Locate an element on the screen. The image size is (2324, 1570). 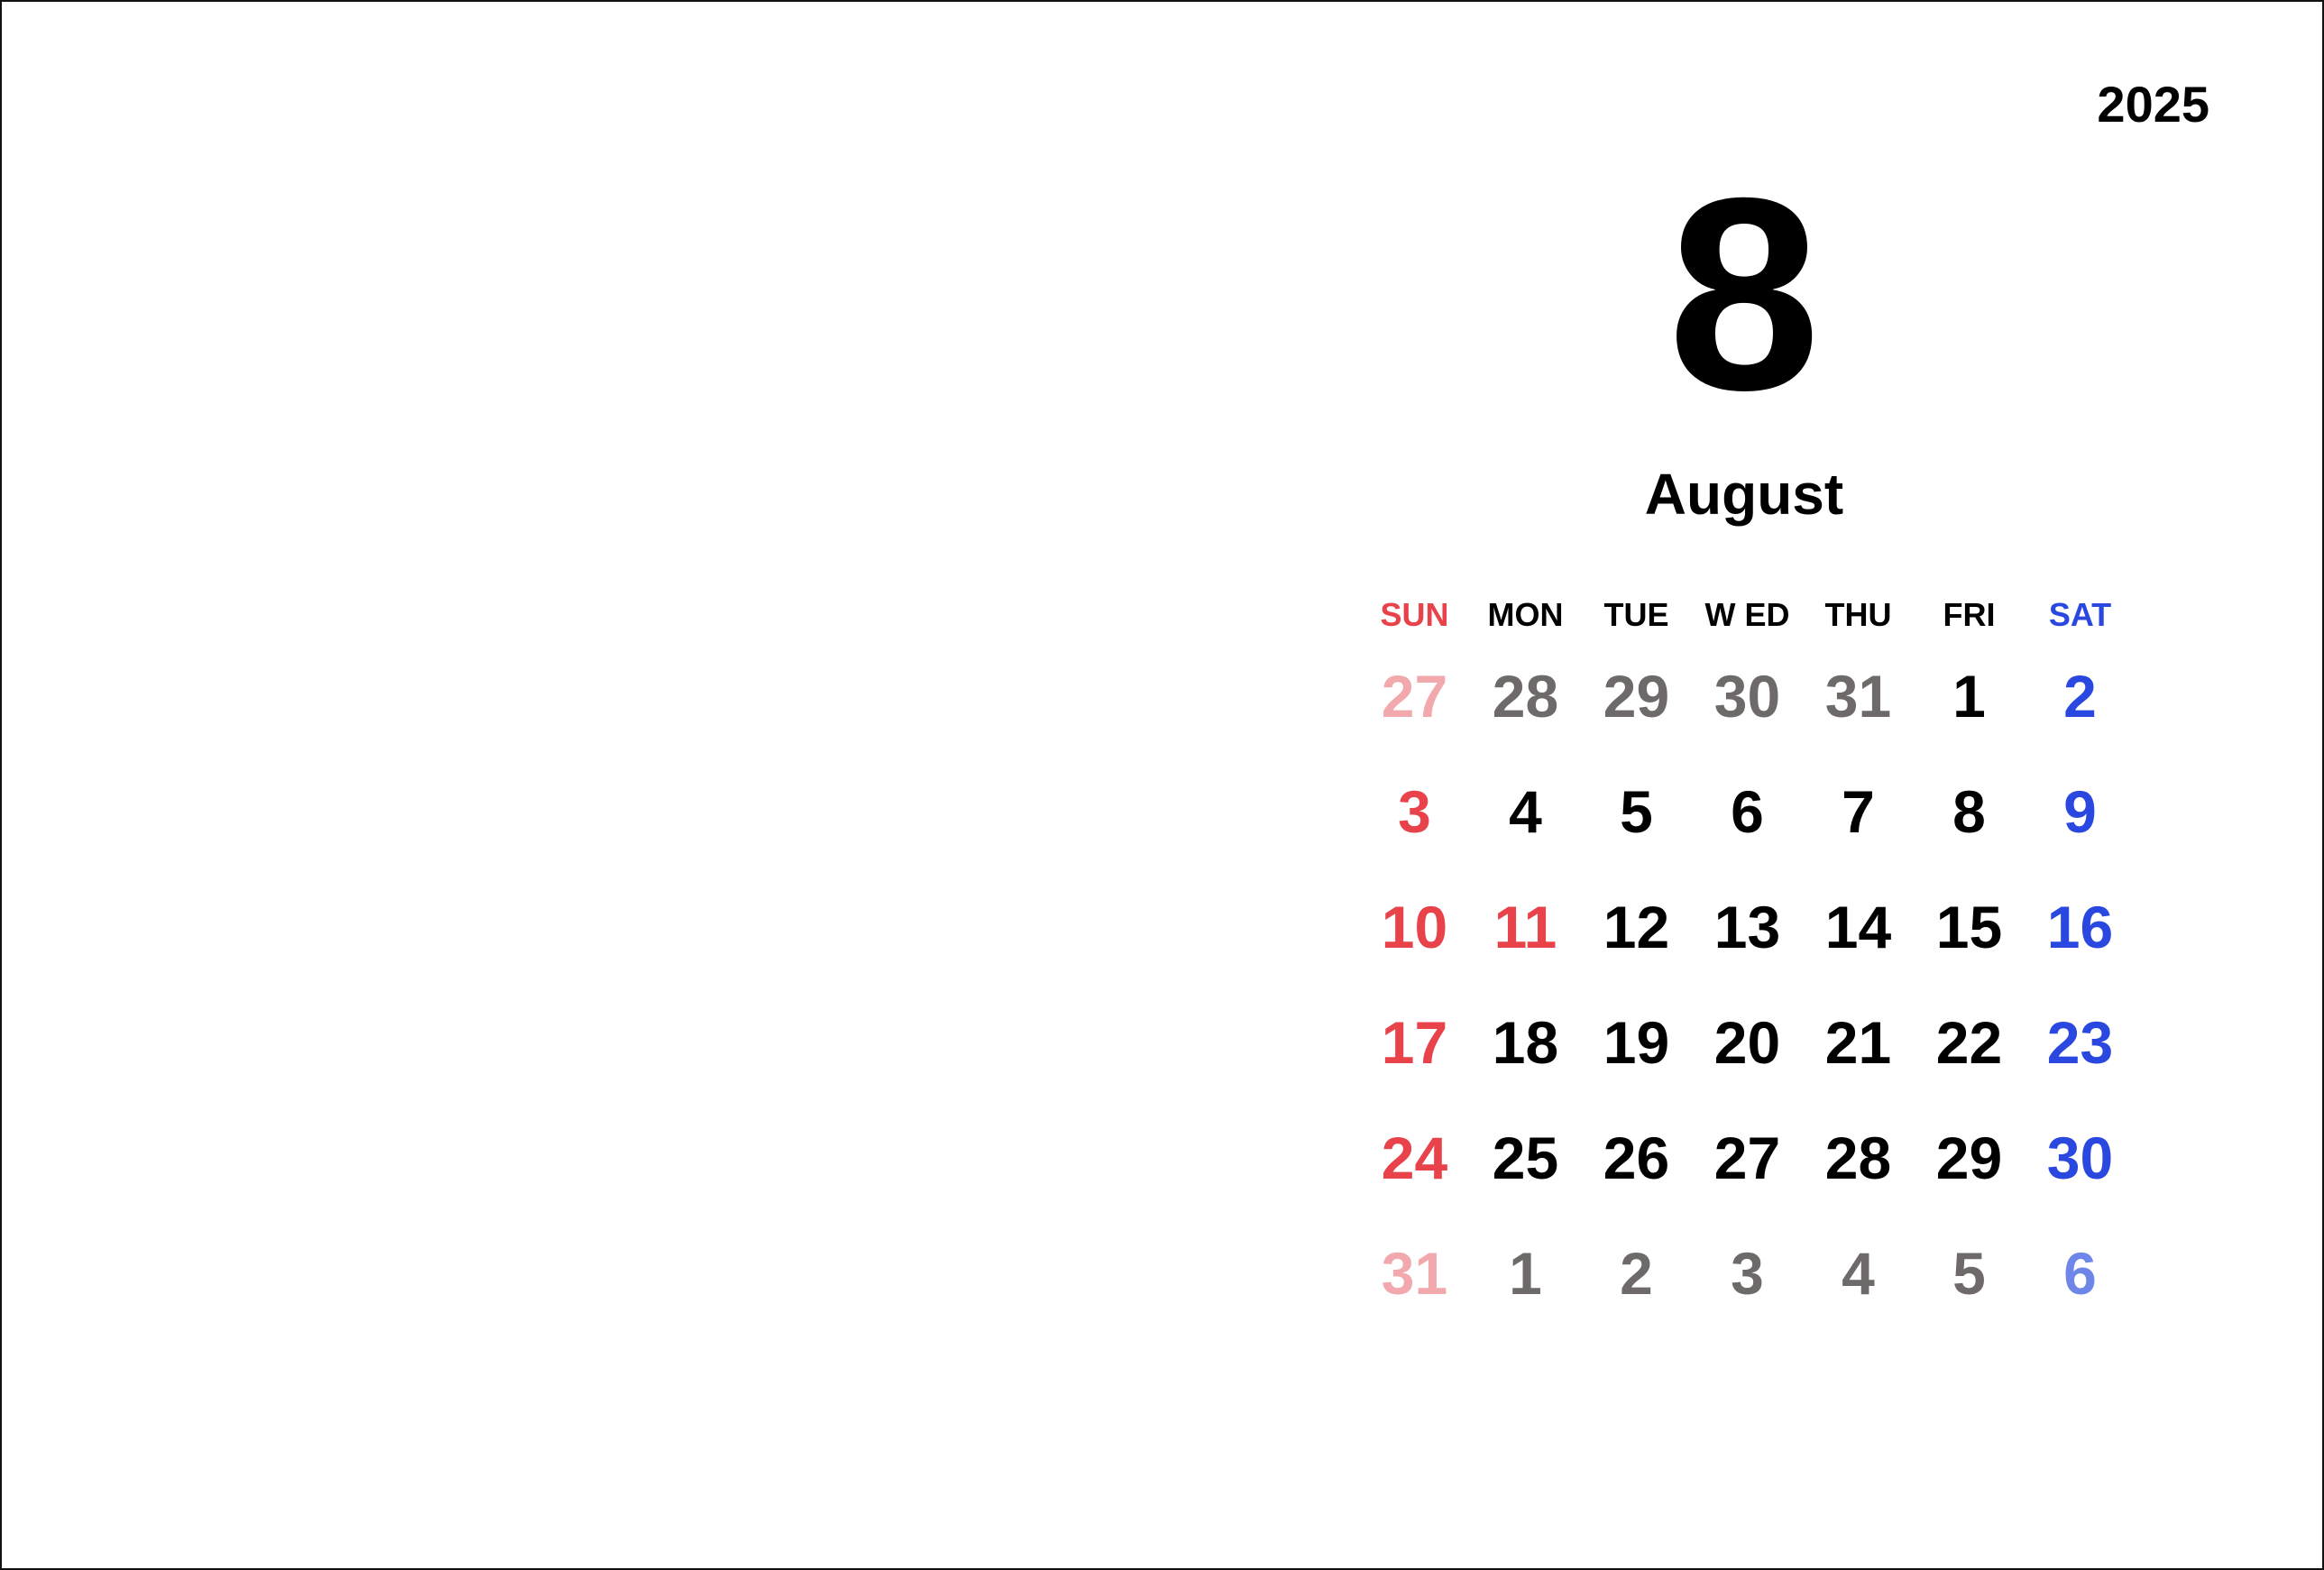
day-cell: 22 is located at coordinates (1969, 1042).